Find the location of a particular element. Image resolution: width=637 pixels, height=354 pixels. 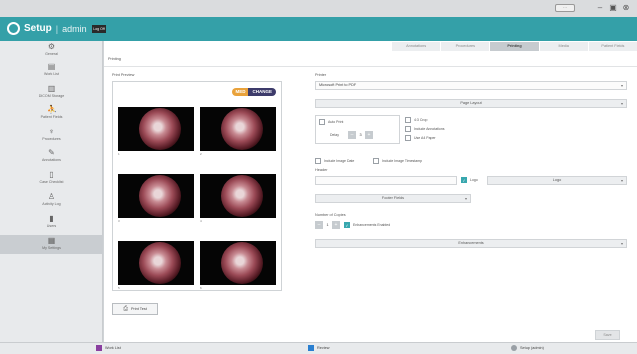

sidebar-item-users: ▮ Users is located at coordinates (51, 222).